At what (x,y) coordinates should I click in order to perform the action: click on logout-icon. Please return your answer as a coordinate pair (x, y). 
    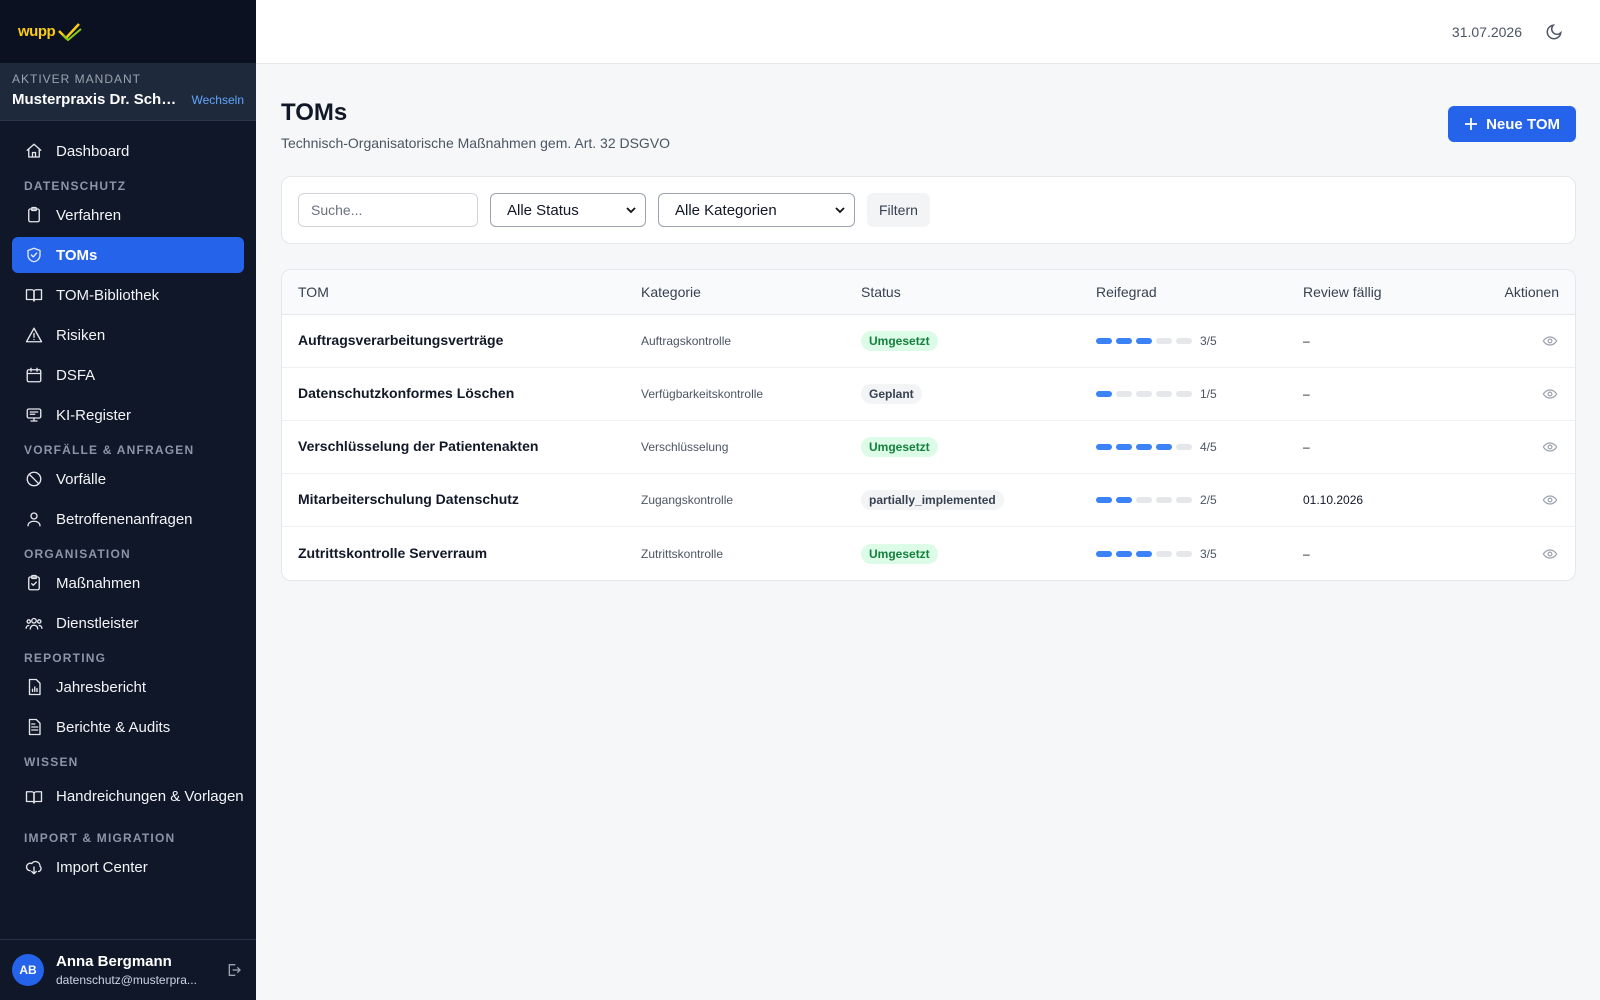
    Looking at the image, I should click on (234, 970).